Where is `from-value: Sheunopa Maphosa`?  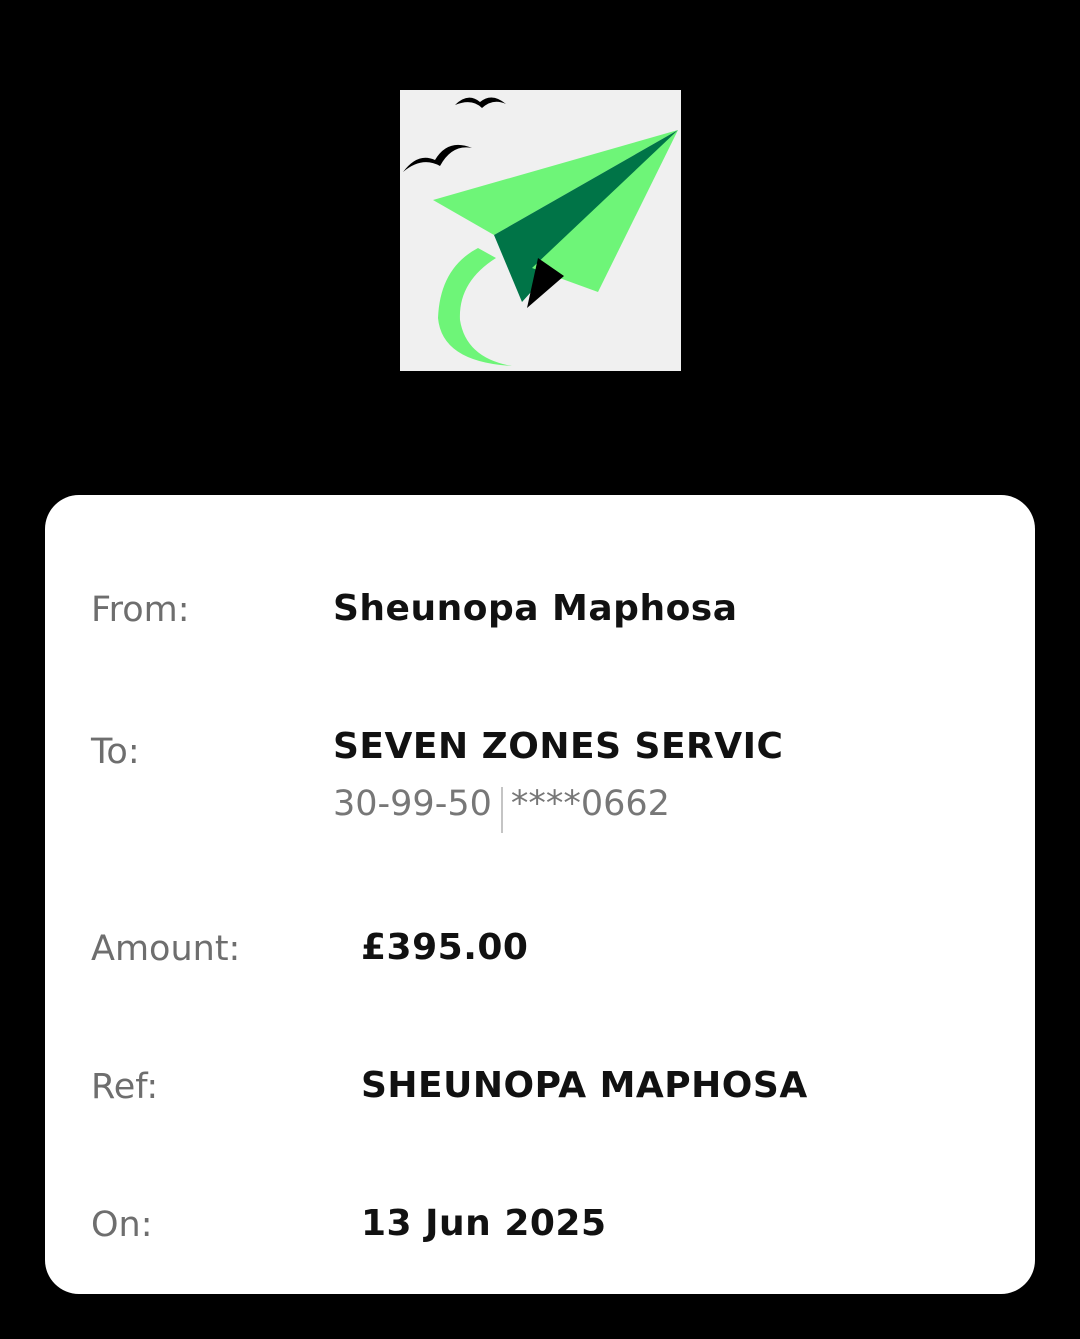 from-value: Sheunopa Maphosa is located at coordinates (535, 608).